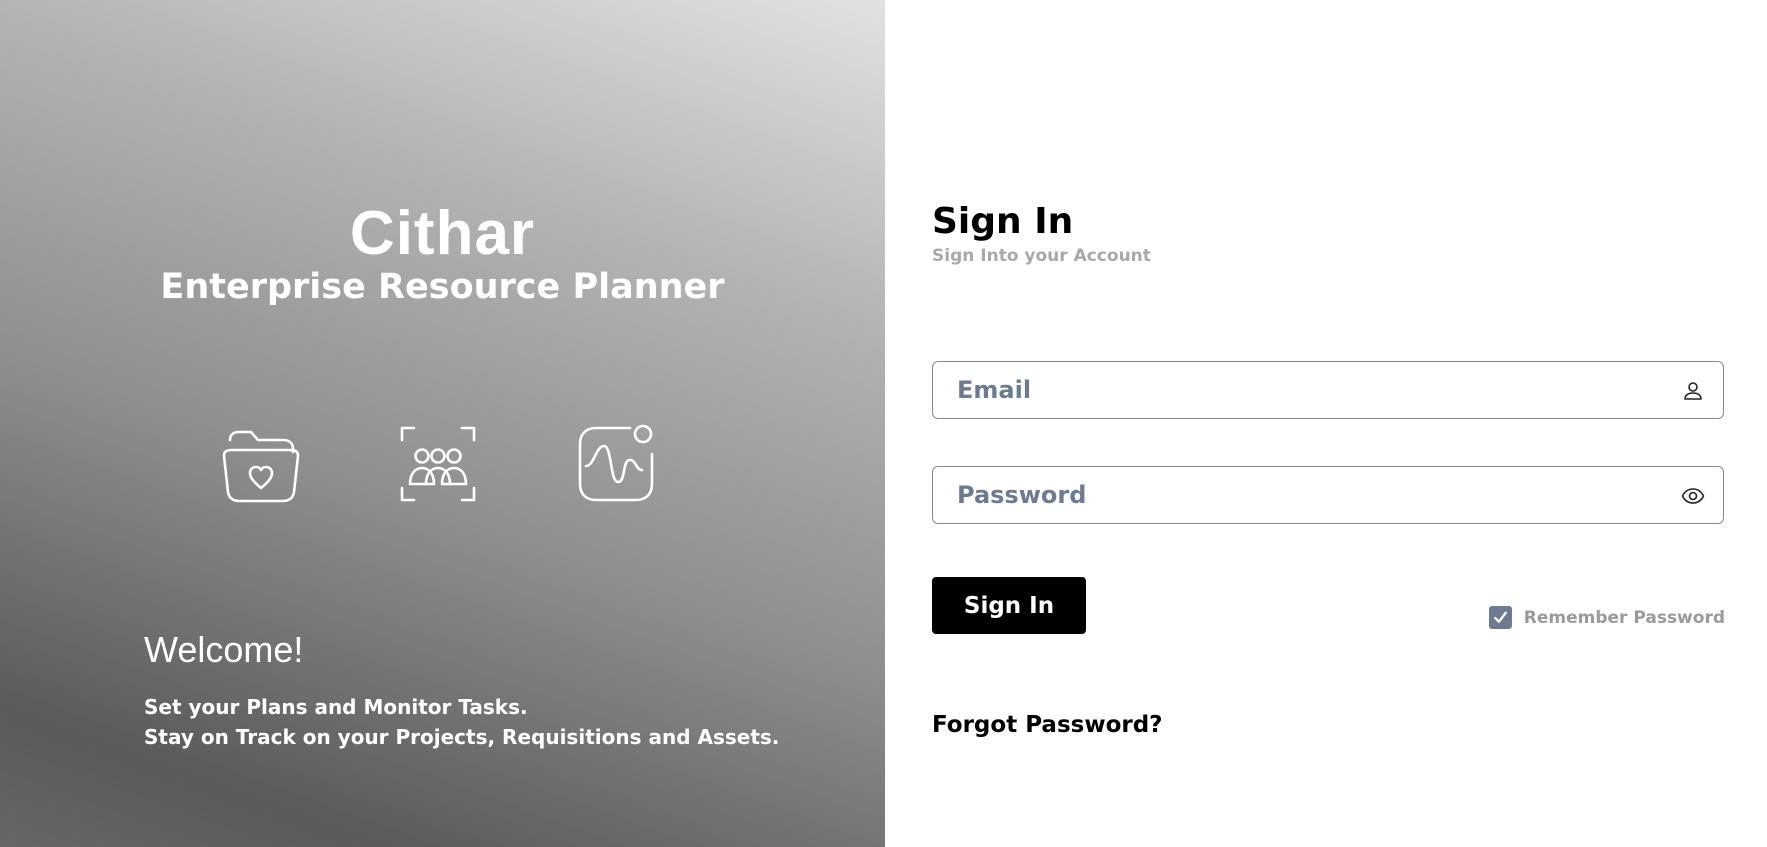 The width and height of the screenshot is (1767, 847). I want to click on welcome-heading: Welcome!, so click(224, 649).